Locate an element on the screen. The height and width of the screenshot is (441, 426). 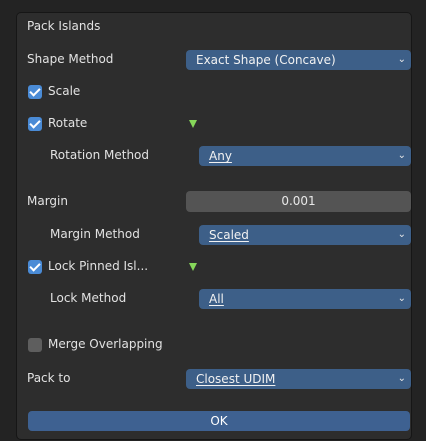
margin-label: Margin is located at coordinates (47, 201).